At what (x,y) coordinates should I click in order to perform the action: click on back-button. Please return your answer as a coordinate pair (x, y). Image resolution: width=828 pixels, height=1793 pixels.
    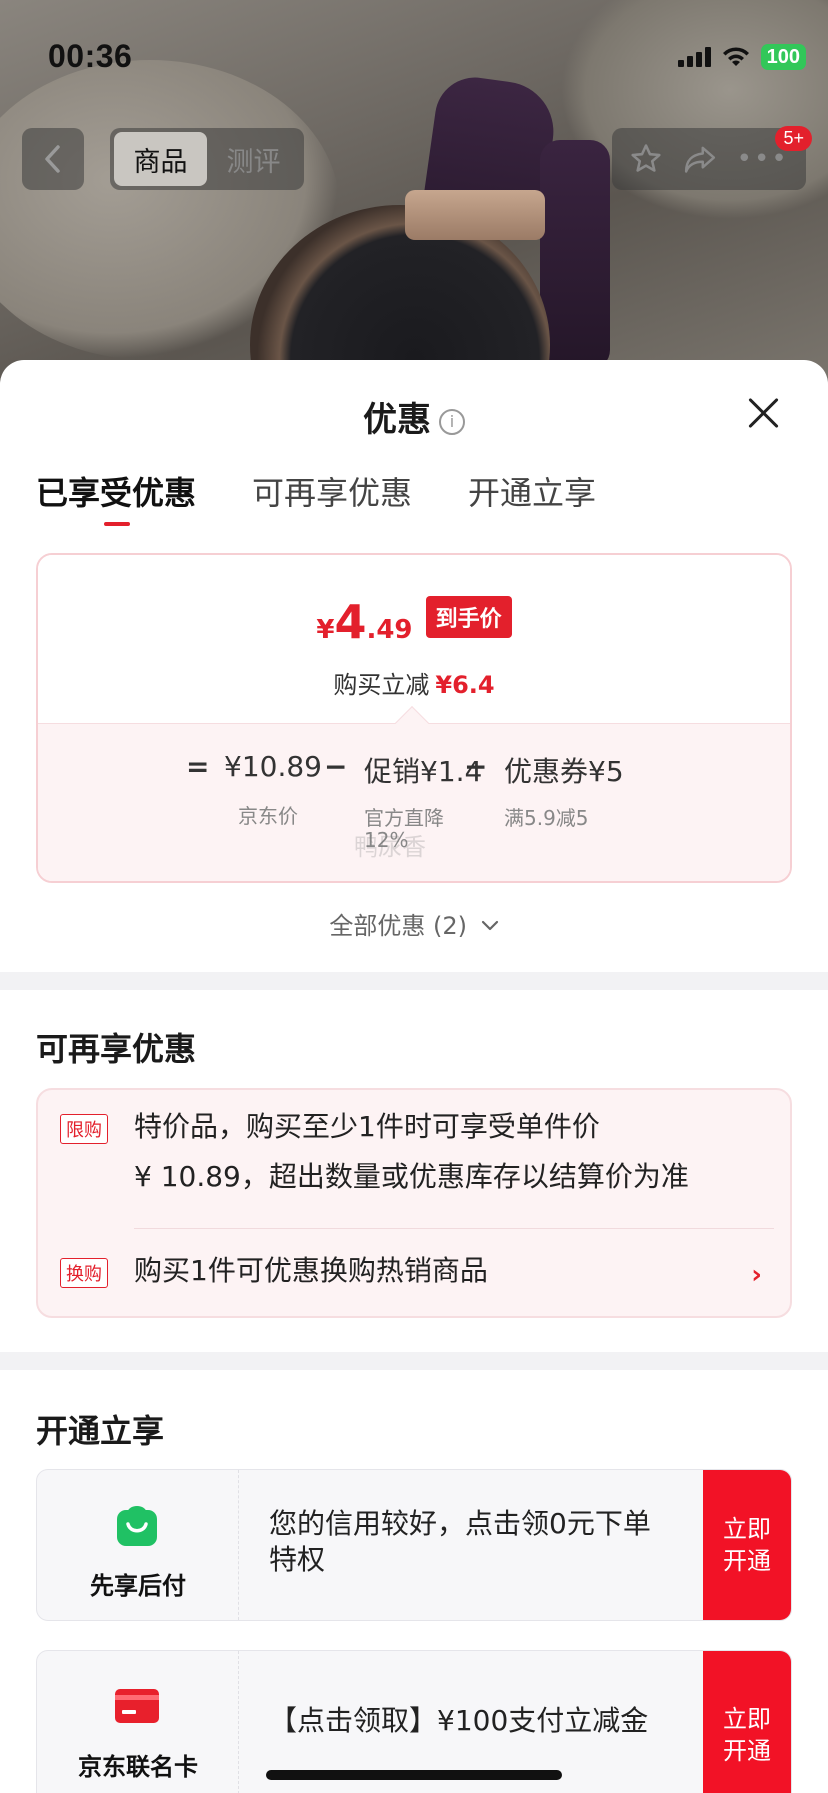
    Looking at the image, I should click on (53, 159).